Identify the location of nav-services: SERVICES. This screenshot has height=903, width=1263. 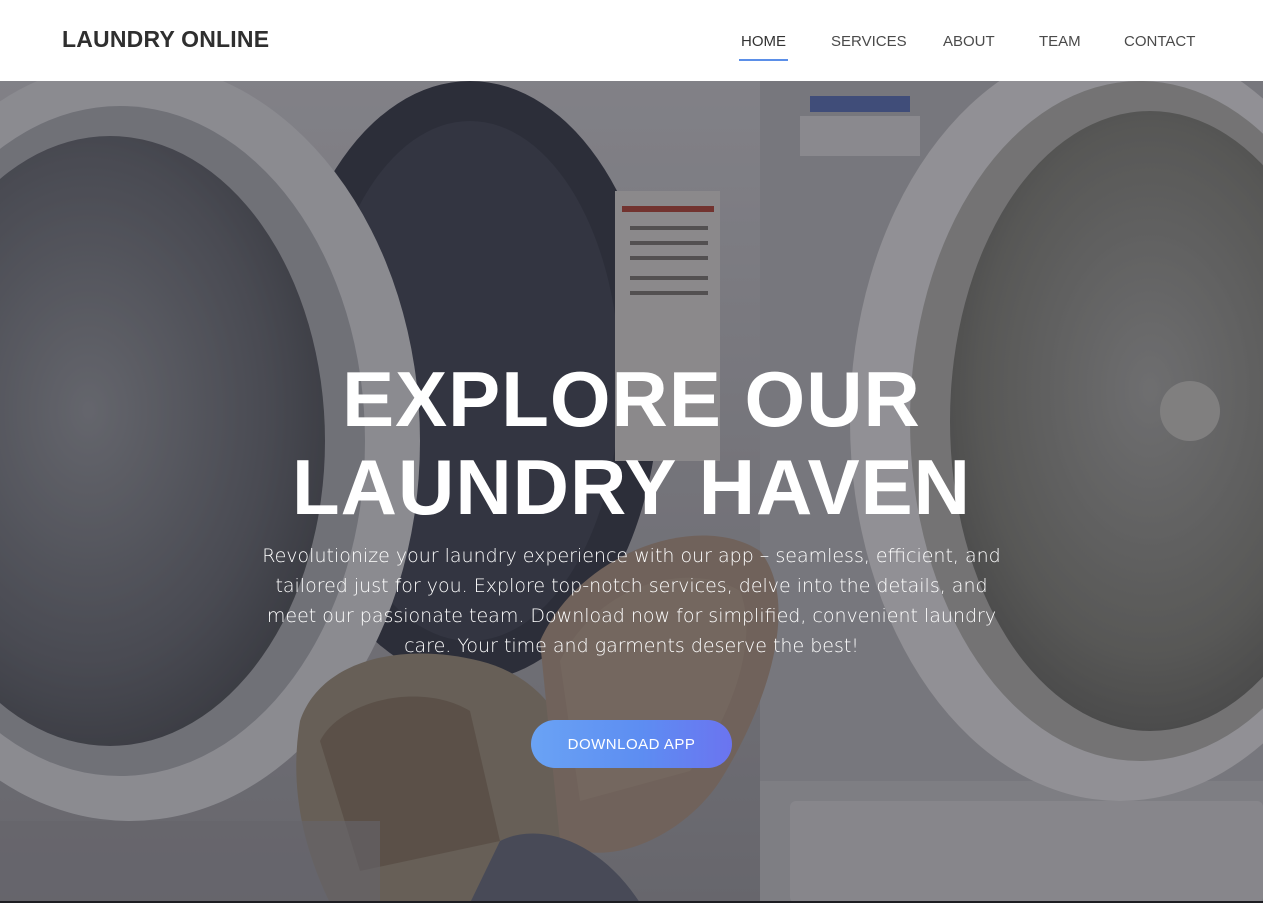
(869, 41).